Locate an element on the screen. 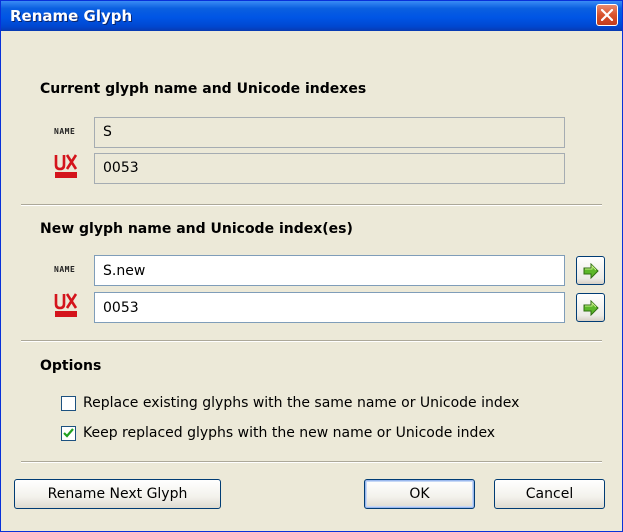 The height and width of the screenshot is (532, 623). close-icon is located at coordinates (607, 15).